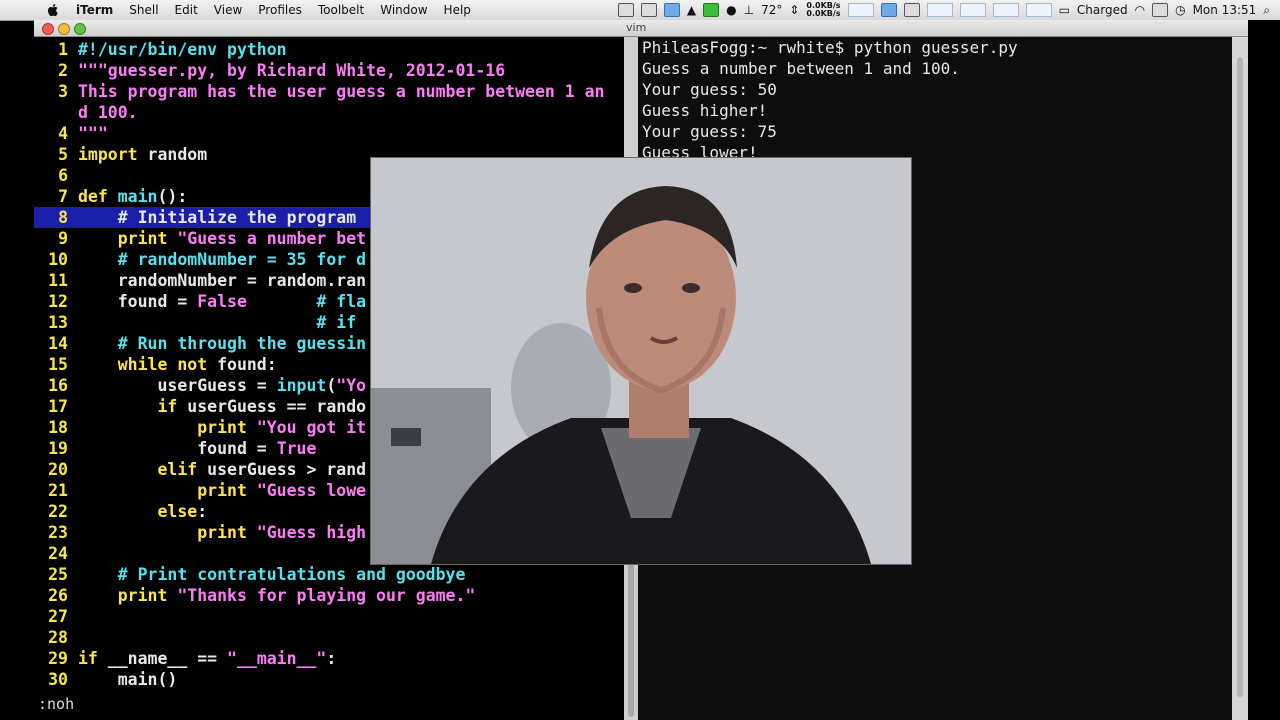 The image size is (1280, 720). I want to click on code-text: main(), so click(128, 679).